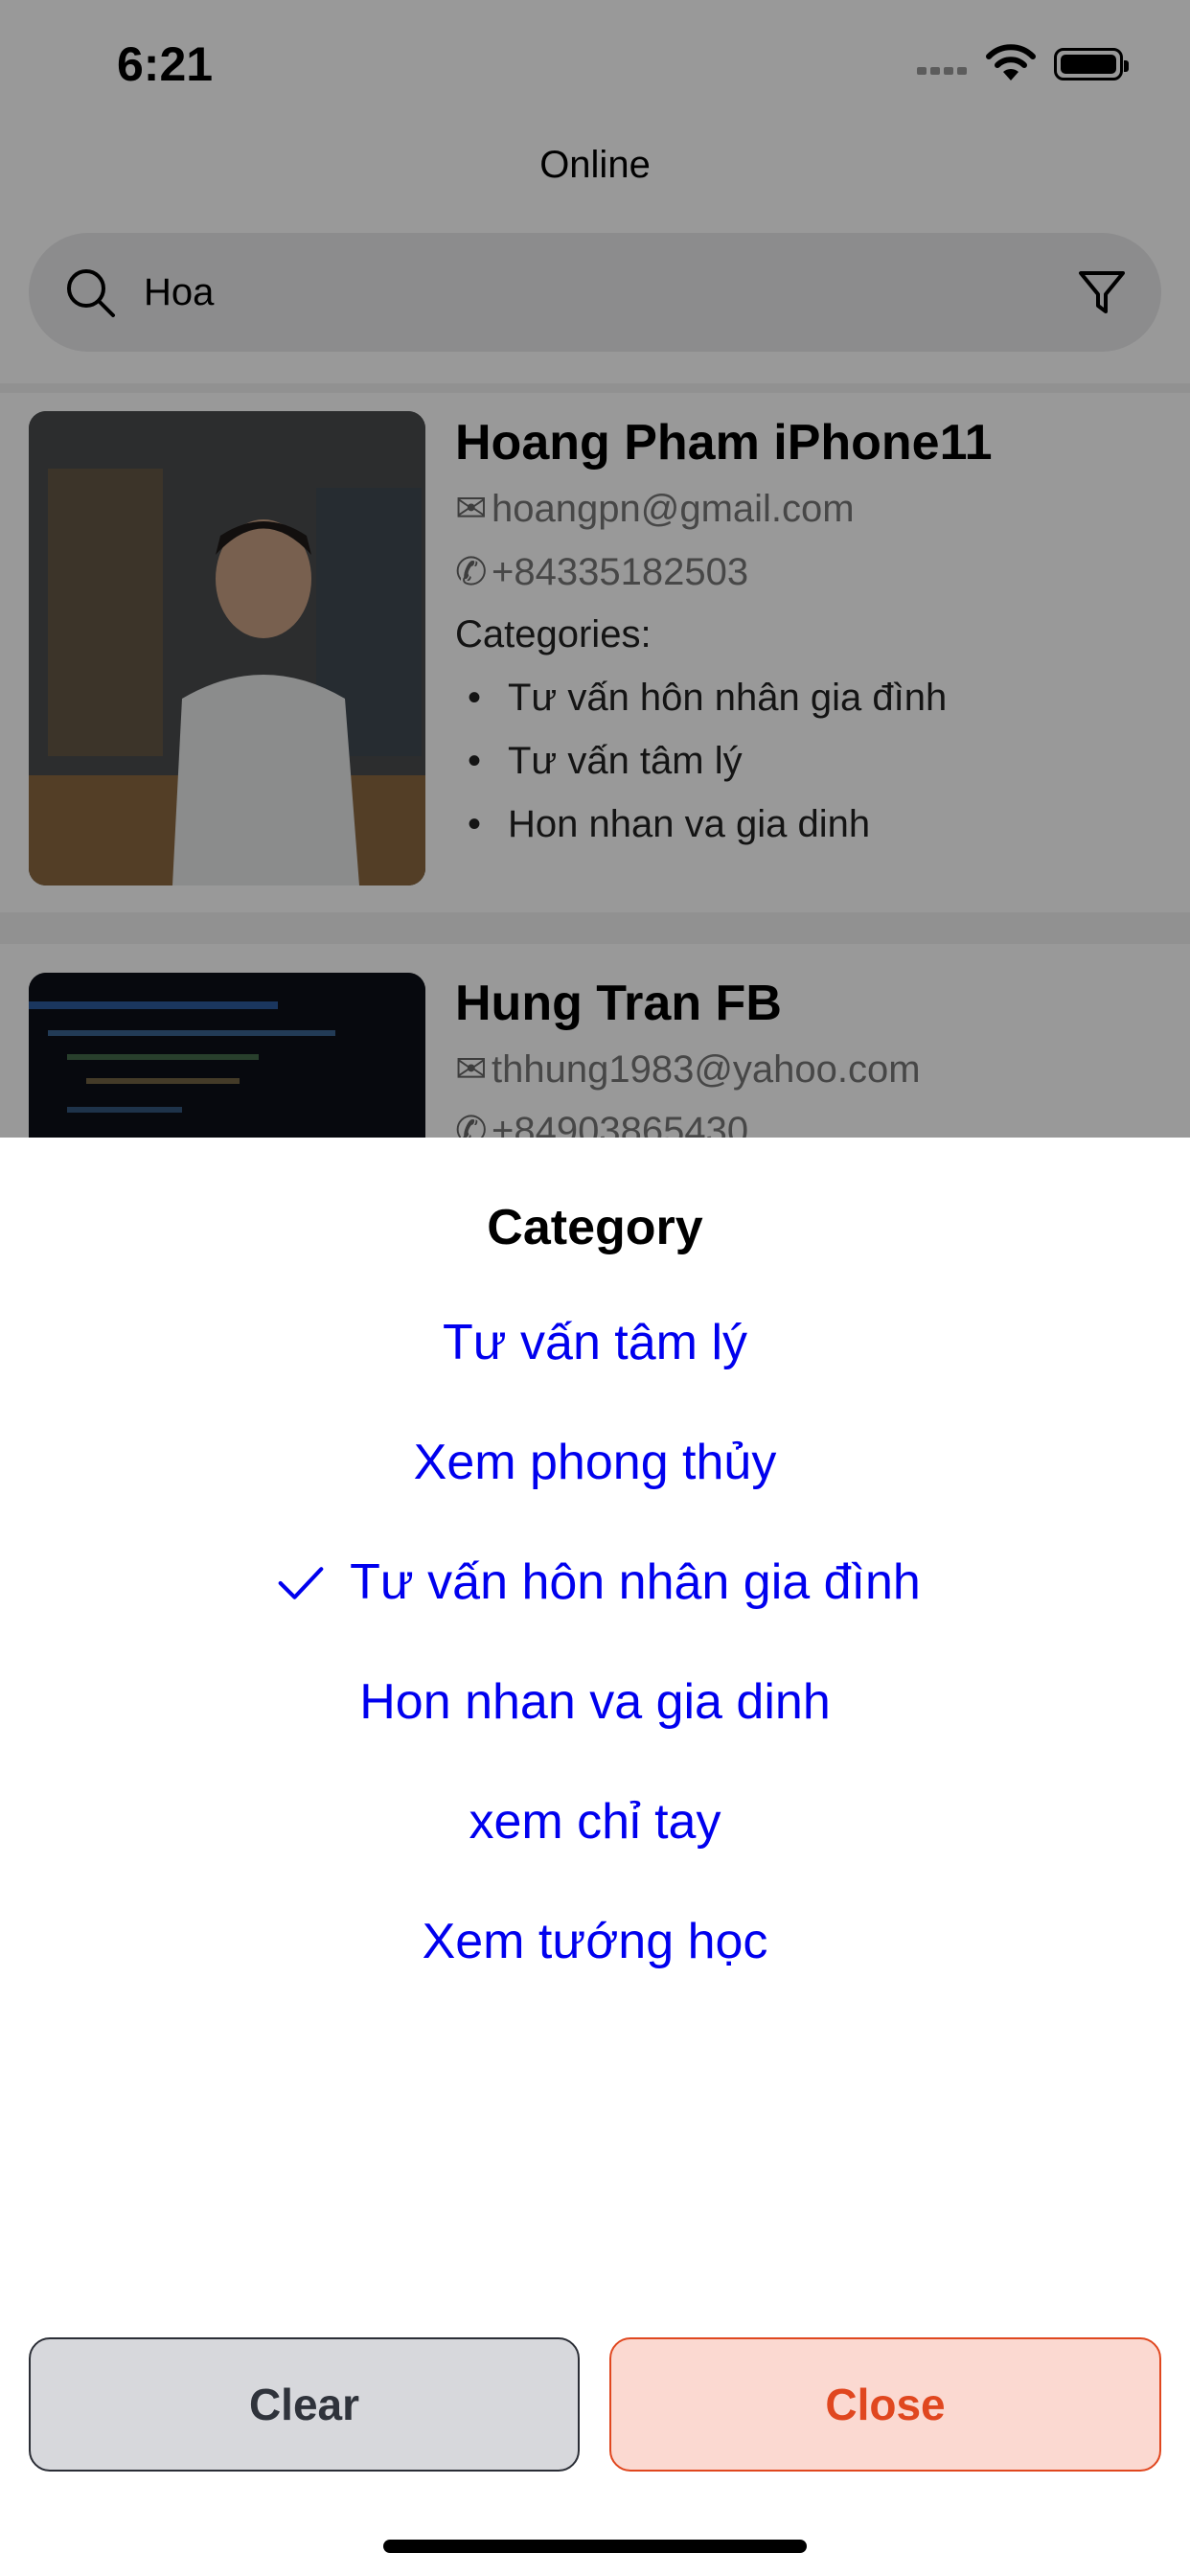 The image size is (1190, 2576). What do you see at coordinates (301, 1583) in the screenshot?
I see `checkmark-icon` at bounding box center [301, 1583].